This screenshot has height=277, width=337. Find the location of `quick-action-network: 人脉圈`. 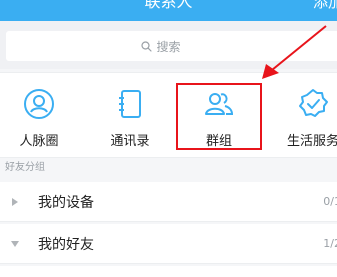

quick-action-network: 人脉圈 is located at coordinates (40, 116).